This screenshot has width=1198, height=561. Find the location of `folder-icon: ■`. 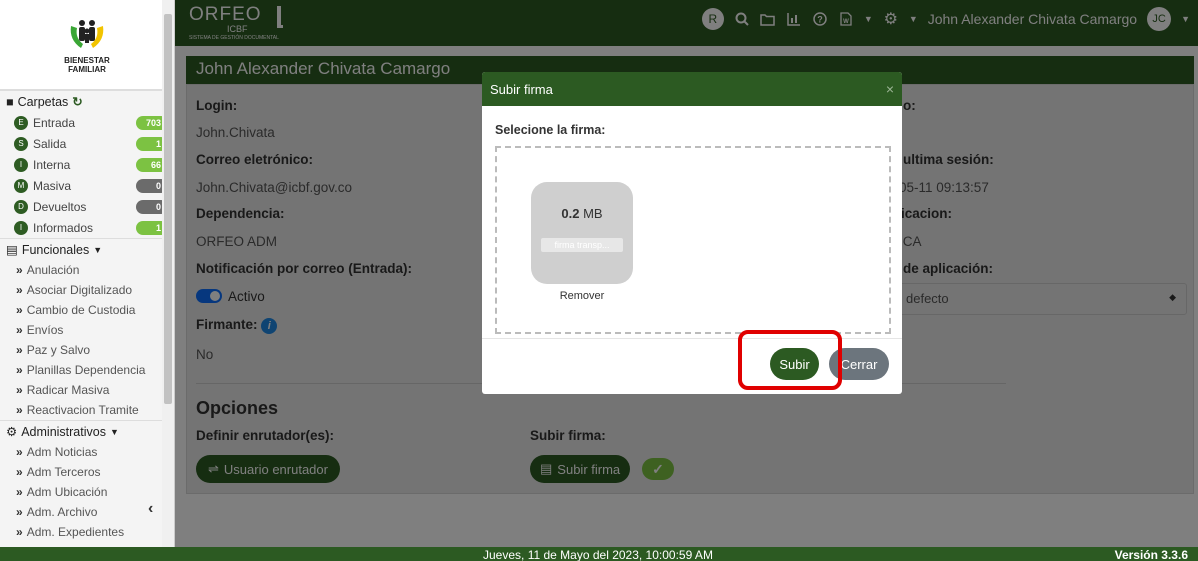

folder-icon: ■ is located at coordinates (10, 101).